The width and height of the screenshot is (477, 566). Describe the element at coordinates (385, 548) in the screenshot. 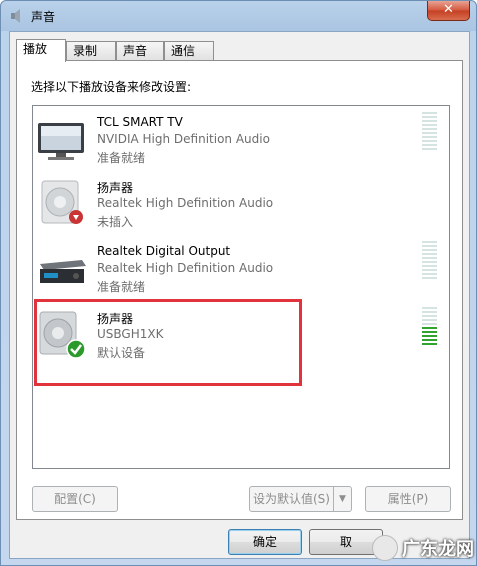

I see `watermark-logo-icon` at that location.